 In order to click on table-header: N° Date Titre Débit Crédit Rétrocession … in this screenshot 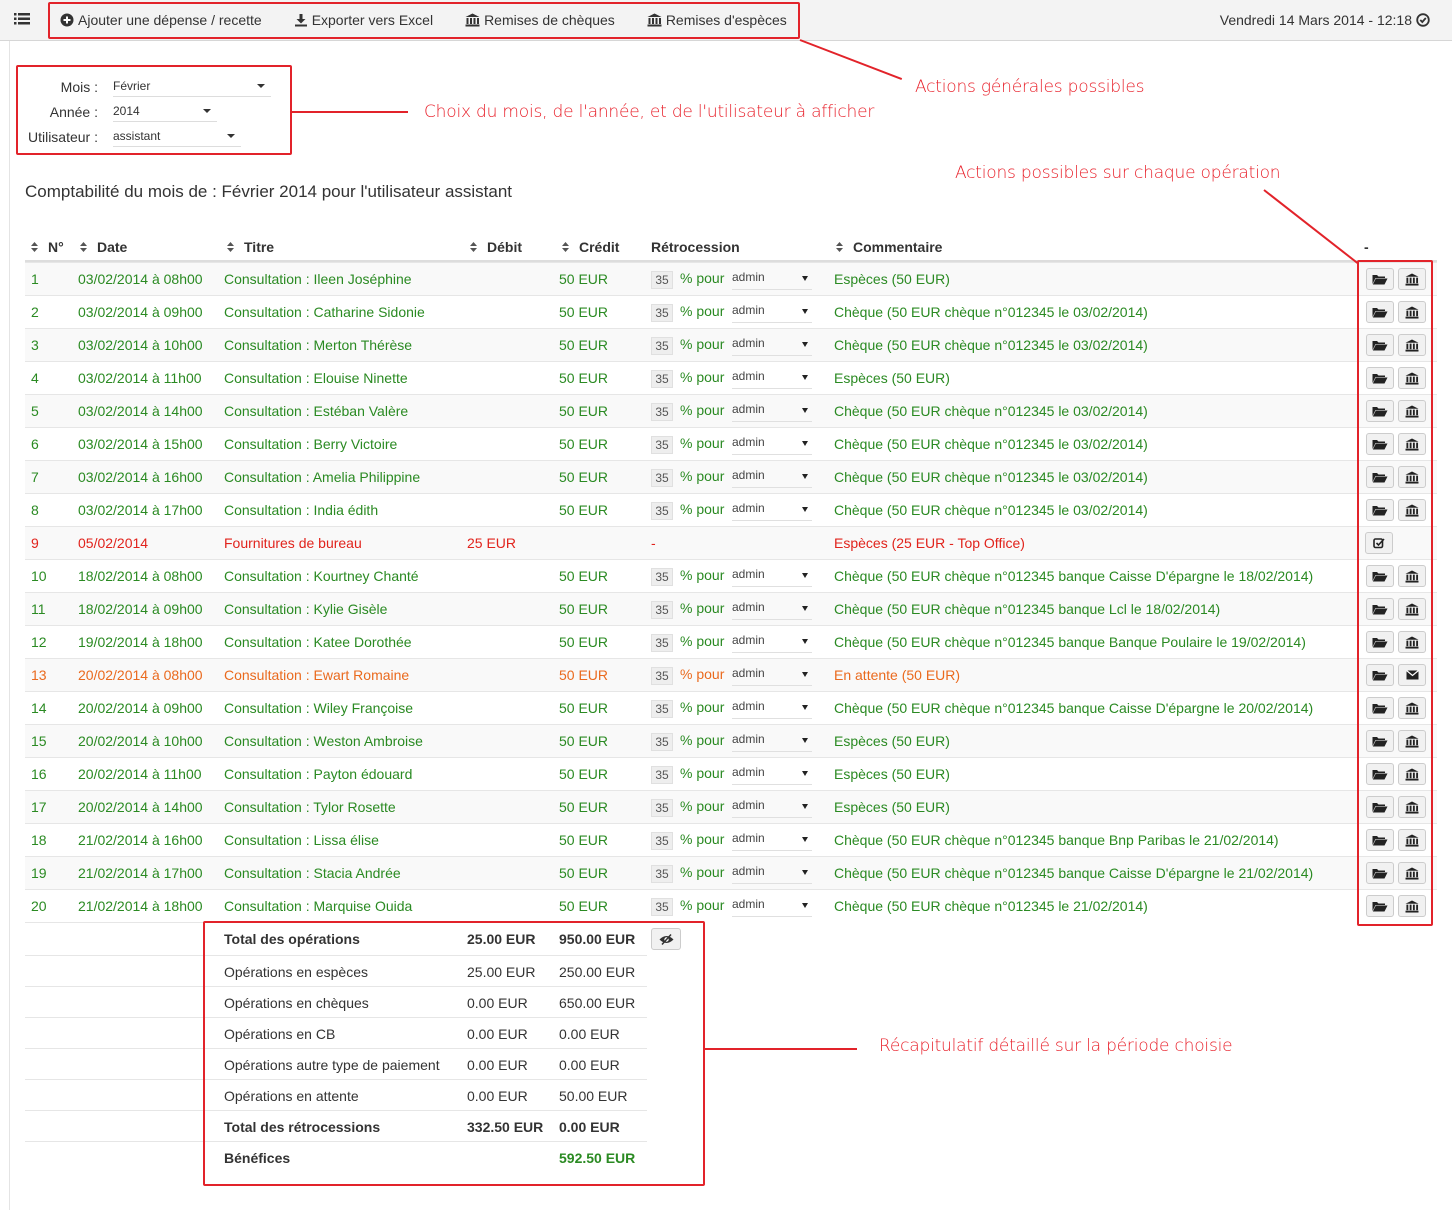, I will do `click(731, 247)`.